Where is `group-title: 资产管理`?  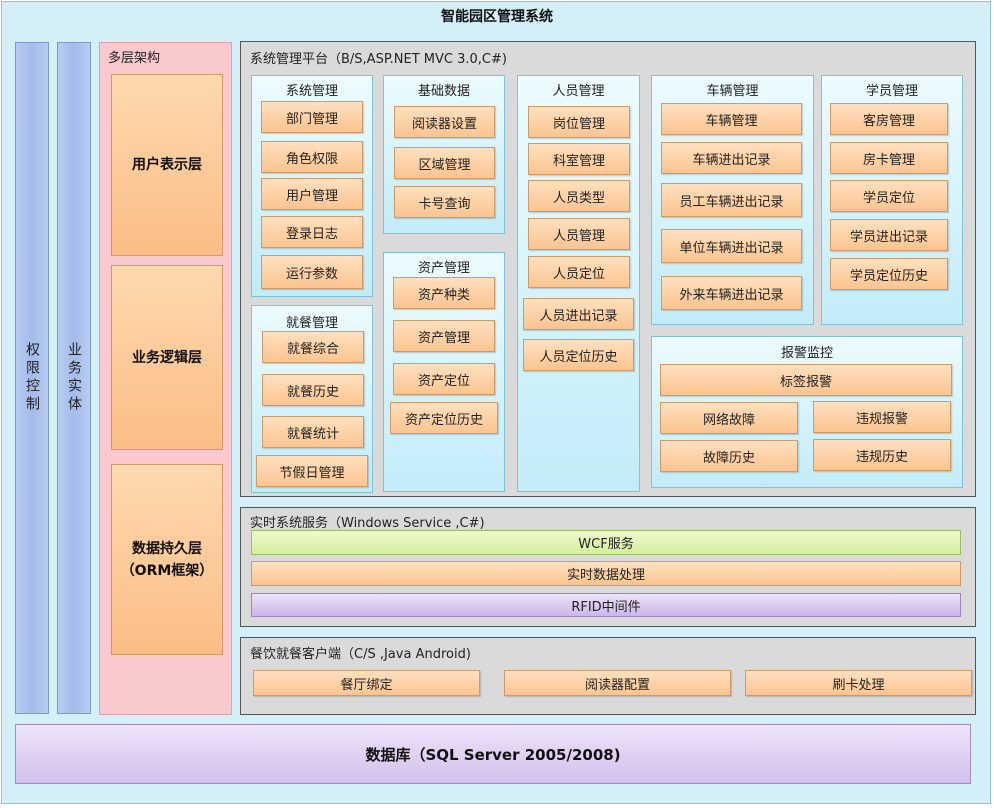
group-title: 资产管理 is located at coordinates (443, 268).